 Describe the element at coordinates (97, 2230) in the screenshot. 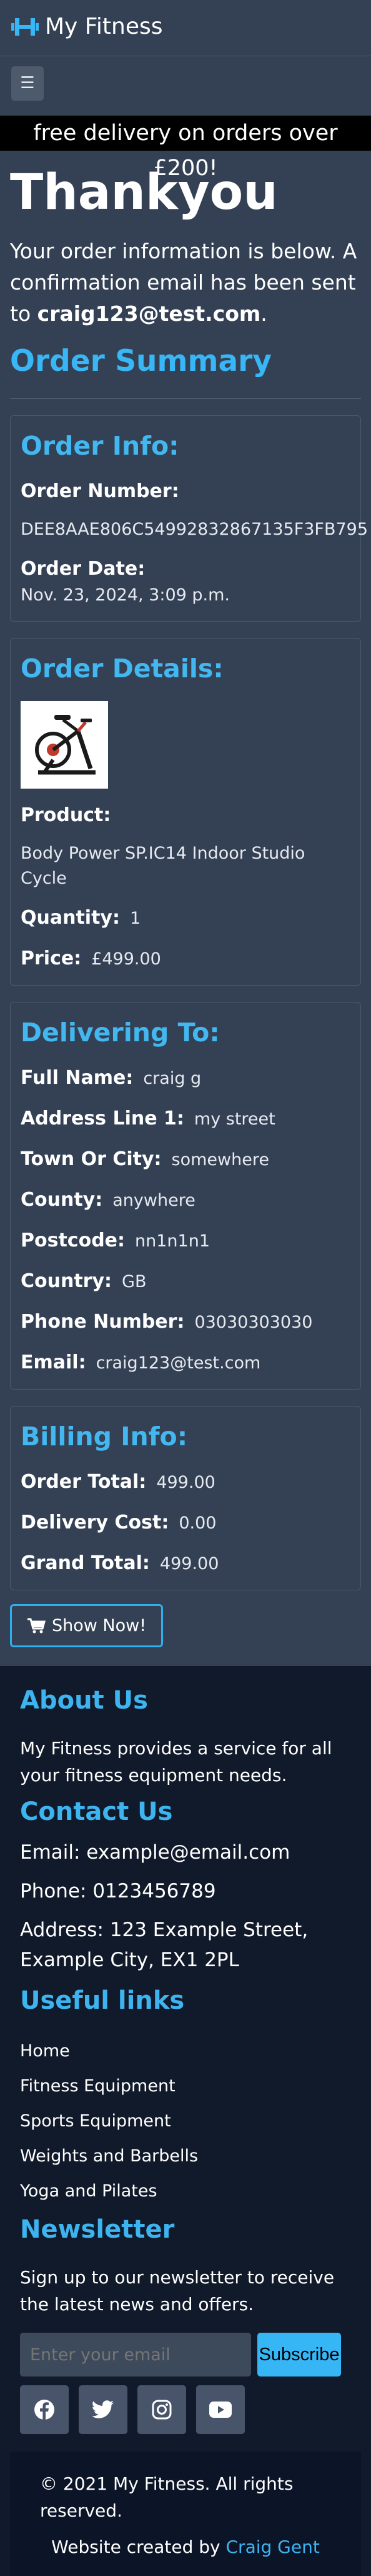

I see `newsletter-heading: Newsletter` at that location.